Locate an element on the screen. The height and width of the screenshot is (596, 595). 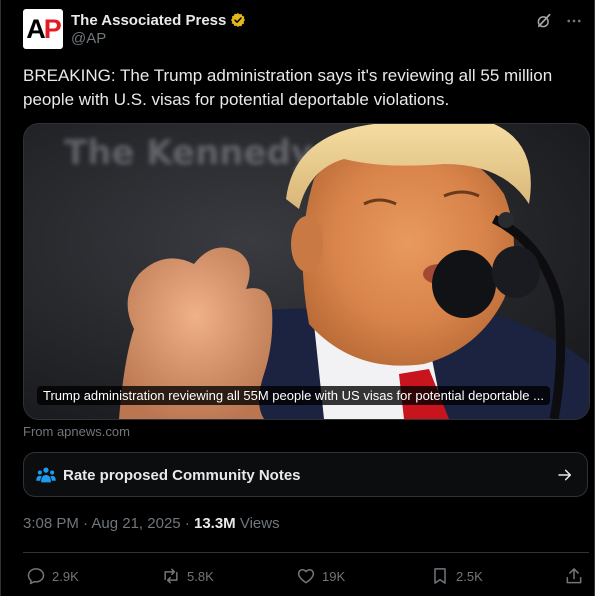
share-button is located at coordinates (577, 576).